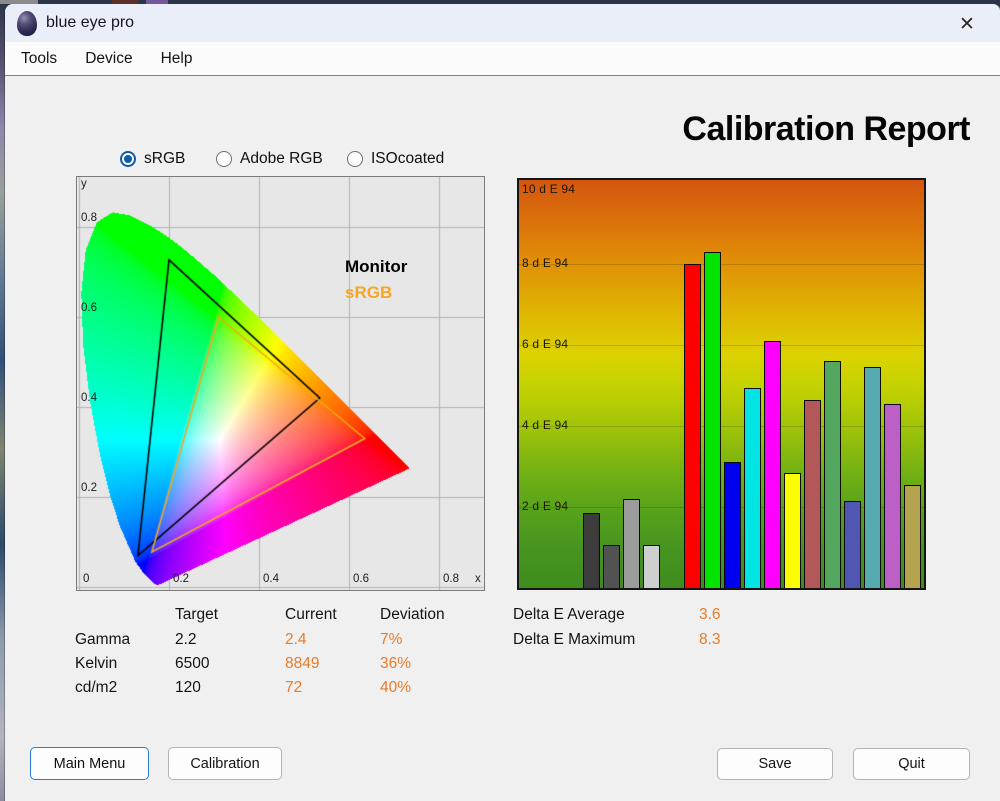 The height and width of the screenshot is (801, 1000). I want to click on quit-button: Quit, so click(911, 764).